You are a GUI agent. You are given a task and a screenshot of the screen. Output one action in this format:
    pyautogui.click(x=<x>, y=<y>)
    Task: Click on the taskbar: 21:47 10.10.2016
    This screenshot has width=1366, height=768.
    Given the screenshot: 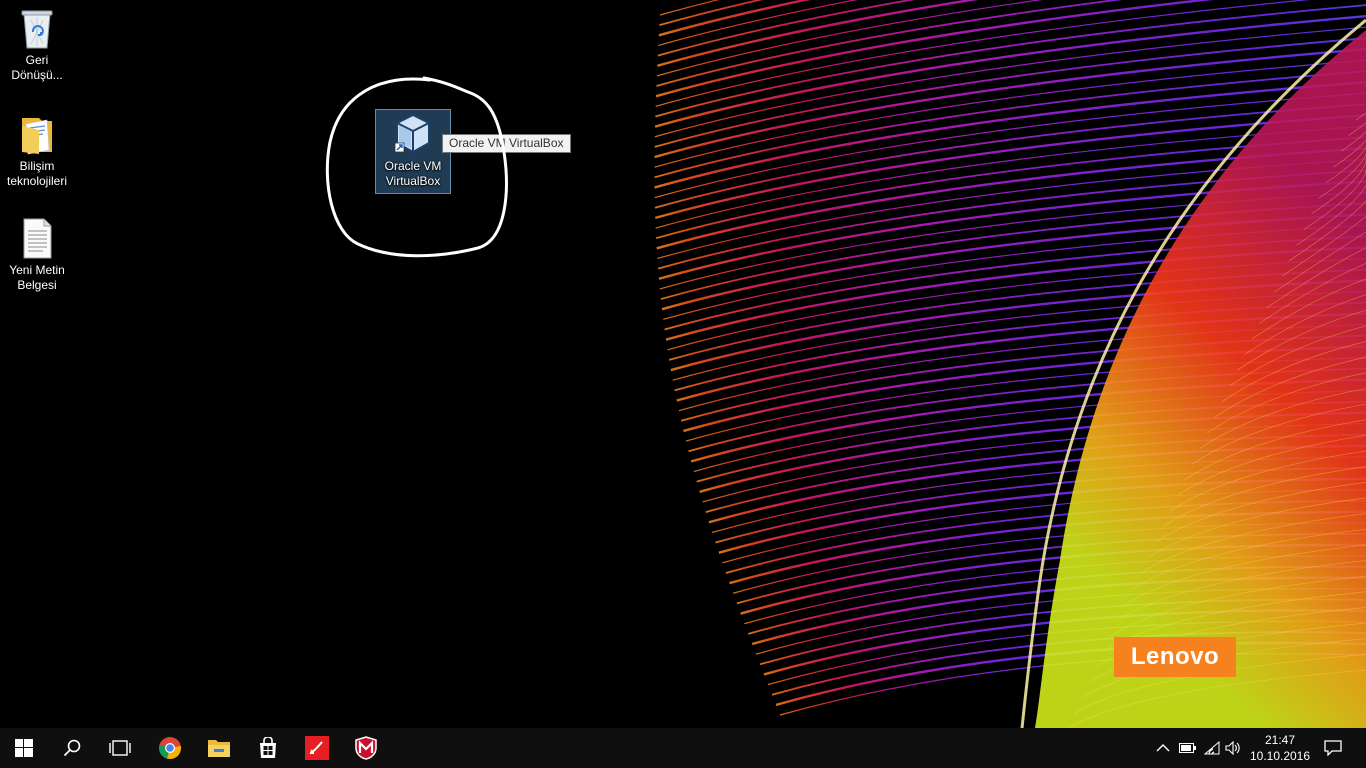 What is the action you would take?
    pyautogui.click(x=683, y=748)
    